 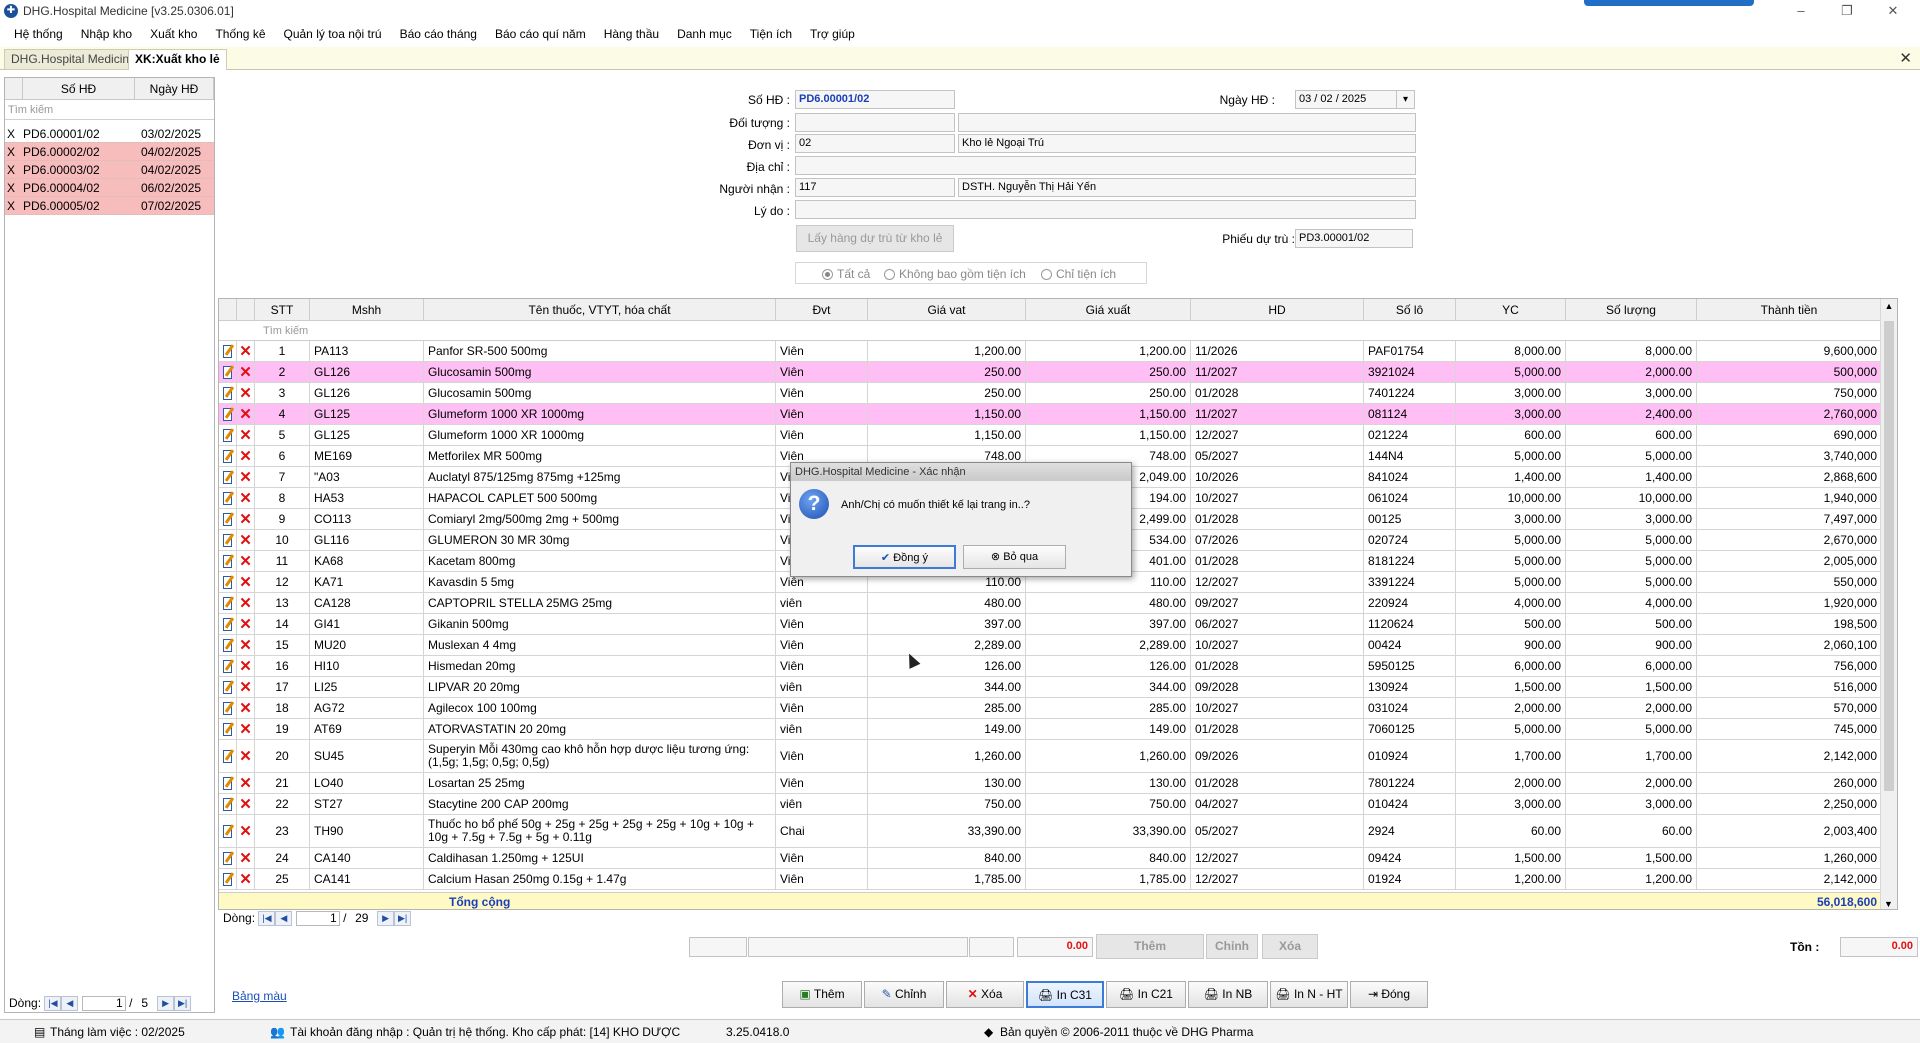 What do you see at coordinates (109, 206) in the screenshot?
I see `invoice-list-row: X PD6.00005/02 07/02/2025` at bounding box center [109, 206].